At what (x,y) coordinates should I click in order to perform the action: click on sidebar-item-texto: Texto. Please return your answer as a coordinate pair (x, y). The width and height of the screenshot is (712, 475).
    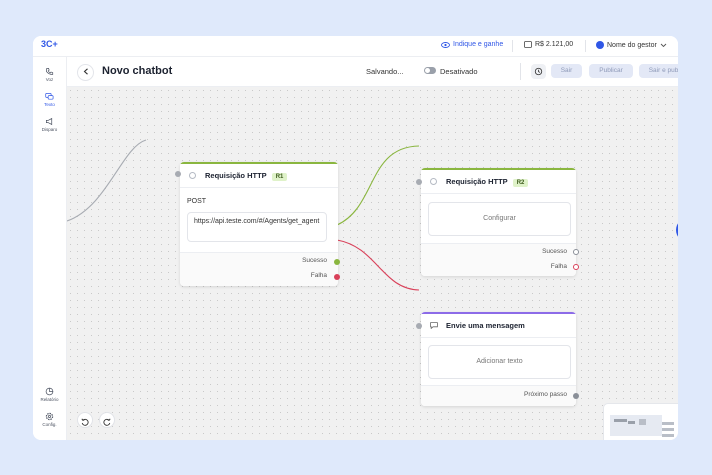
    Looking at the image, I should click on (49, 99).